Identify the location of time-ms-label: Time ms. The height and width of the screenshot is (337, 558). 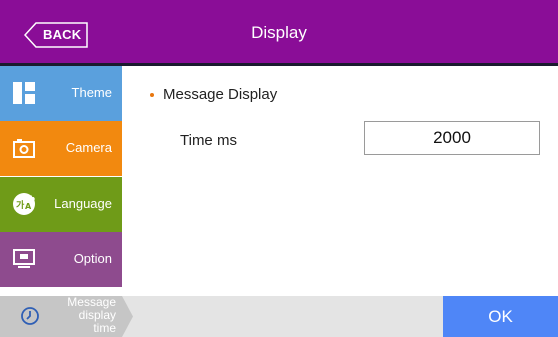
(208, 140).